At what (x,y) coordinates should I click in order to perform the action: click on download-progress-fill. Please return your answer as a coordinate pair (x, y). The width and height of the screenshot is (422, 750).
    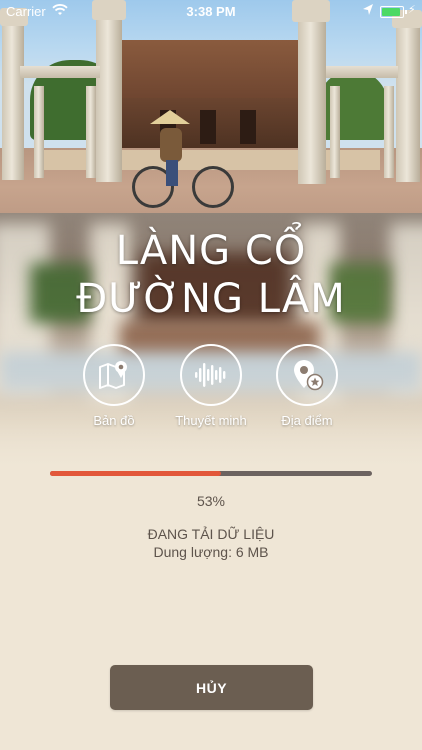
    Looking at the image, I should click on (135, 473).